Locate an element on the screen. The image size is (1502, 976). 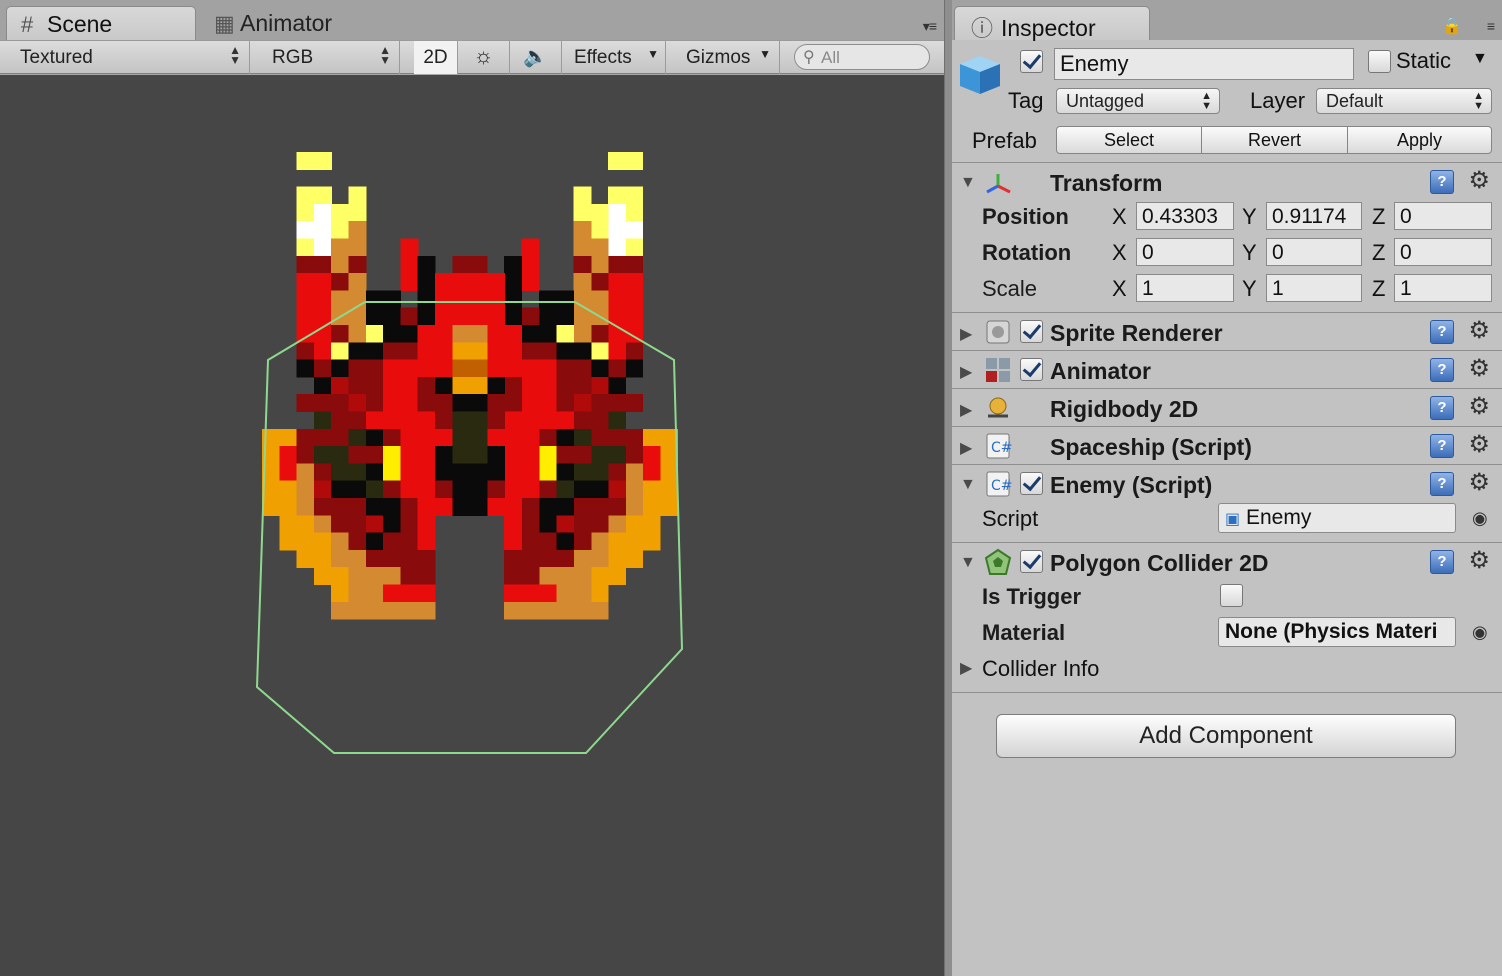
prefab-revert-button: Revert is located at coordinates (1274, 140).